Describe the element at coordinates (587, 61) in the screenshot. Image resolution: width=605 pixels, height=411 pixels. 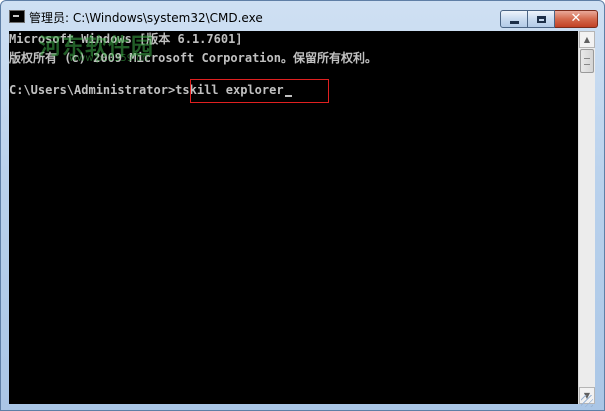
I see `scroll-thumb` at that location.